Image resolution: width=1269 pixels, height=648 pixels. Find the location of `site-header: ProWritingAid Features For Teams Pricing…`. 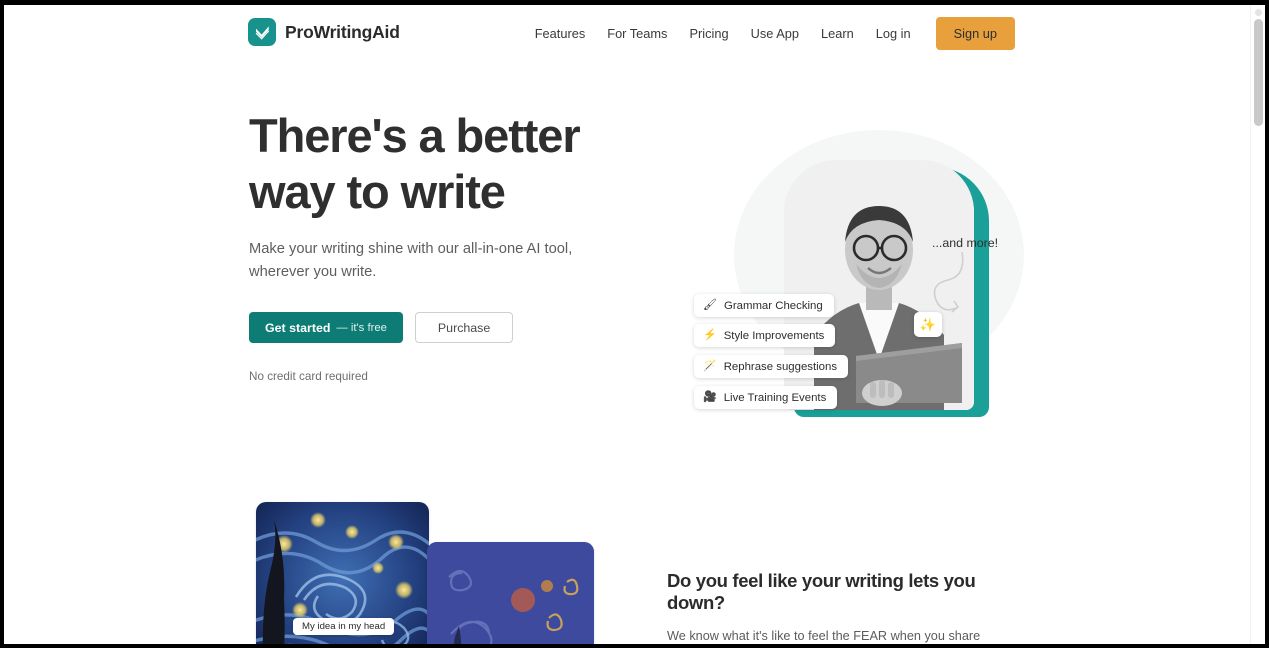

site-header: ProWritingAid Features For Teams Pricing… is located at coordinates (627, 33).